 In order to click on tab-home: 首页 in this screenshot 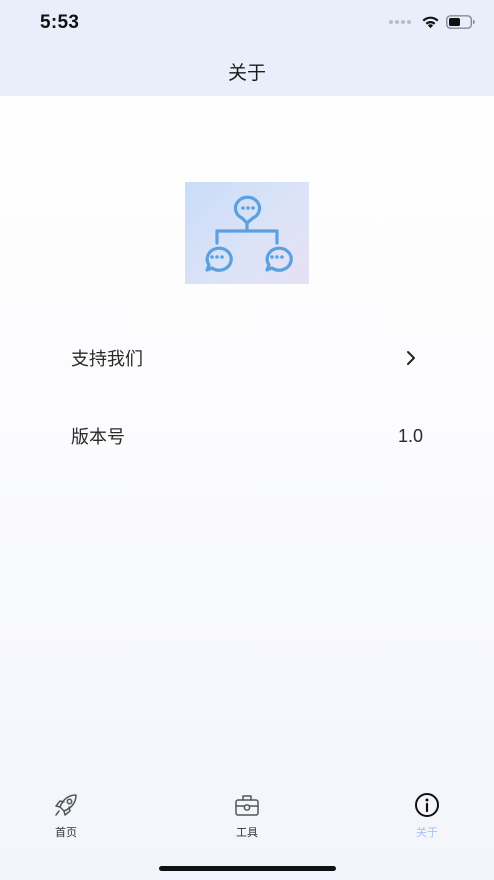, I will do `click(66, 815)`.